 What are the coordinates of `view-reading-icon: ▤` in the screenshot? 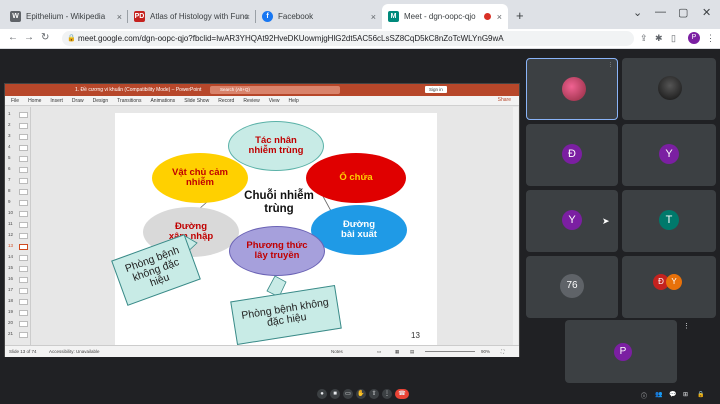 It's located at (412, 352).